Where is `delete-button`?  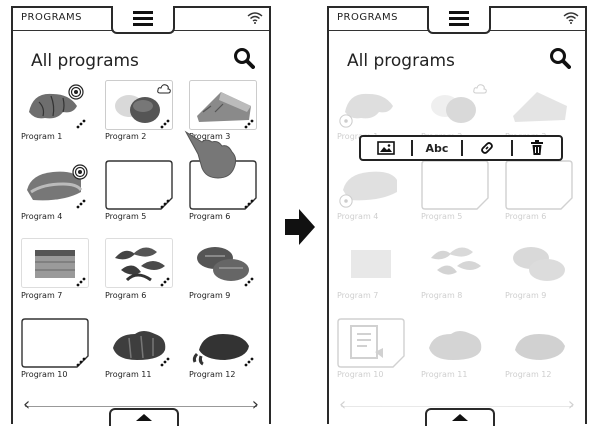
delete-button is located at coordinates (537, 148).